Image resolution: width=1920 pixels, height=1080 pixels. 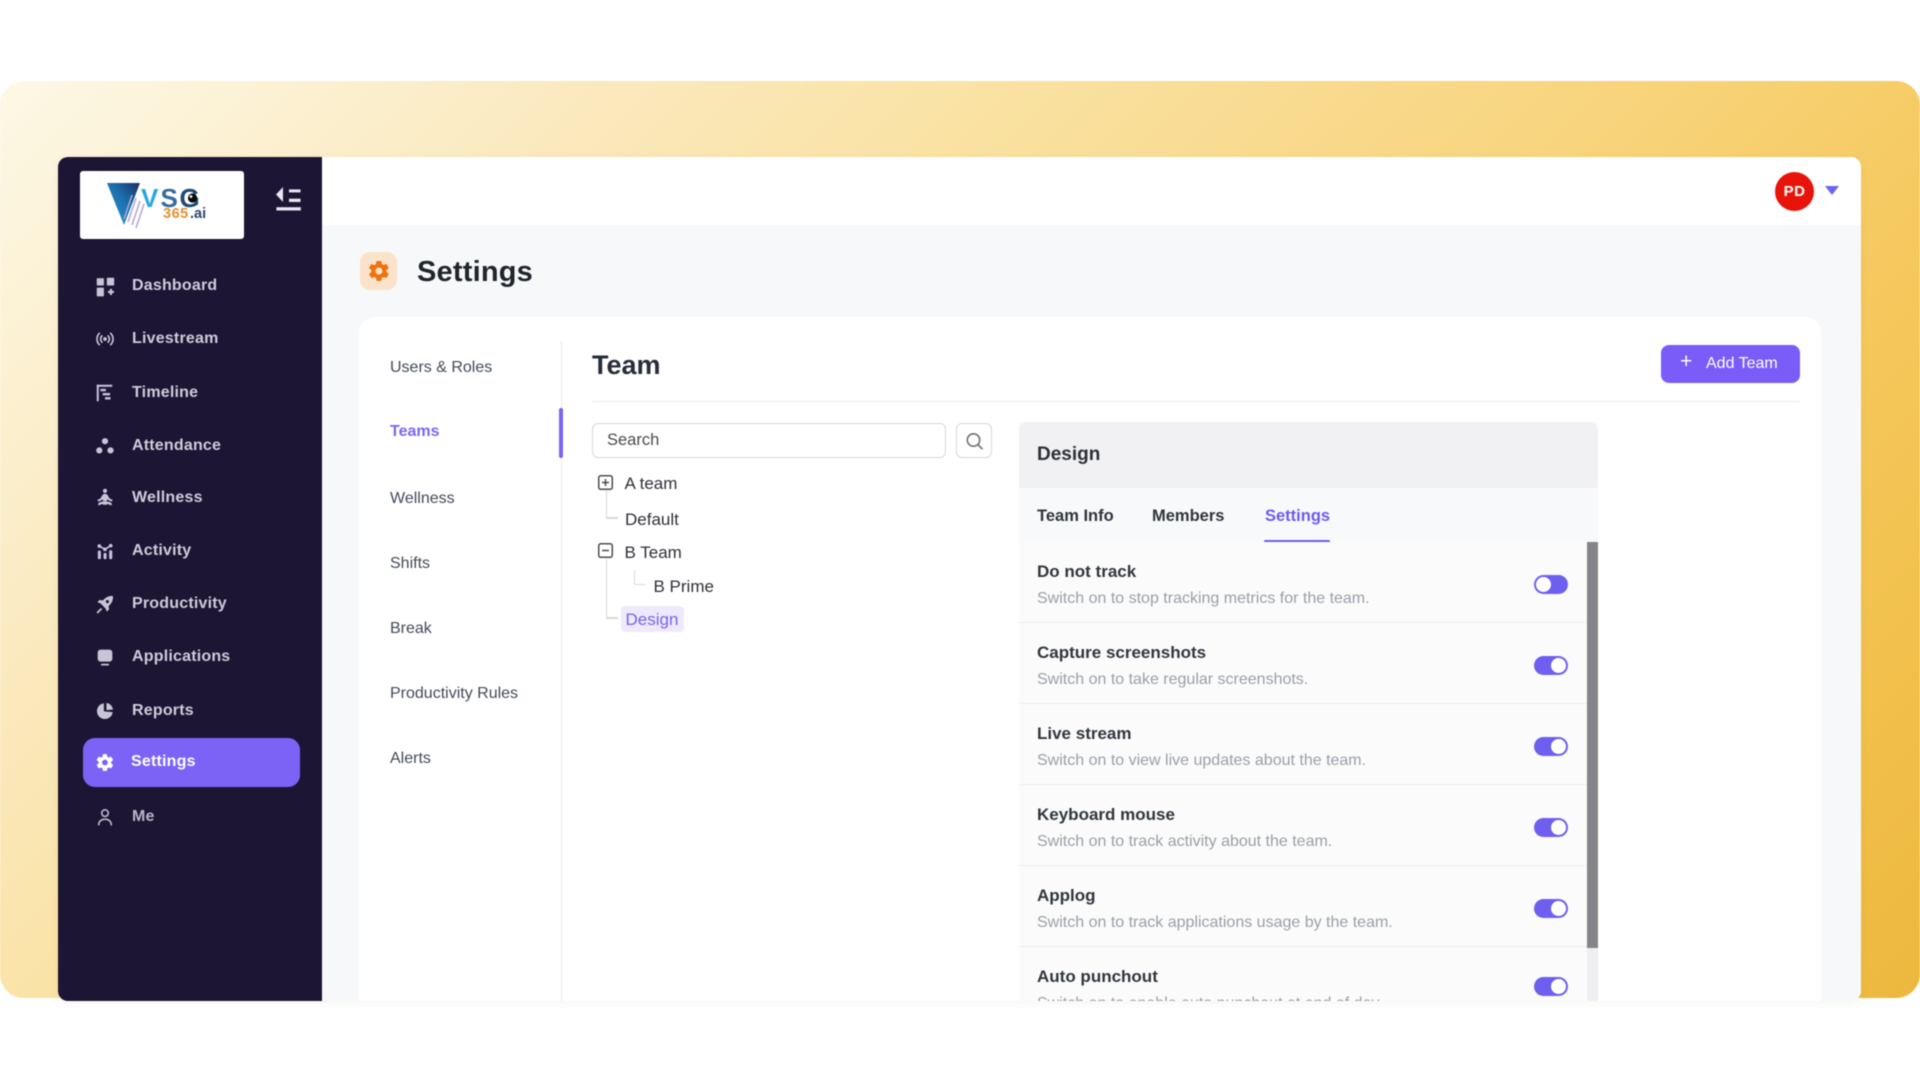 What do you see at coordinates (176, 214) in the screenshot?
I see `svg-text: 365` at bounding box center [176, 214].